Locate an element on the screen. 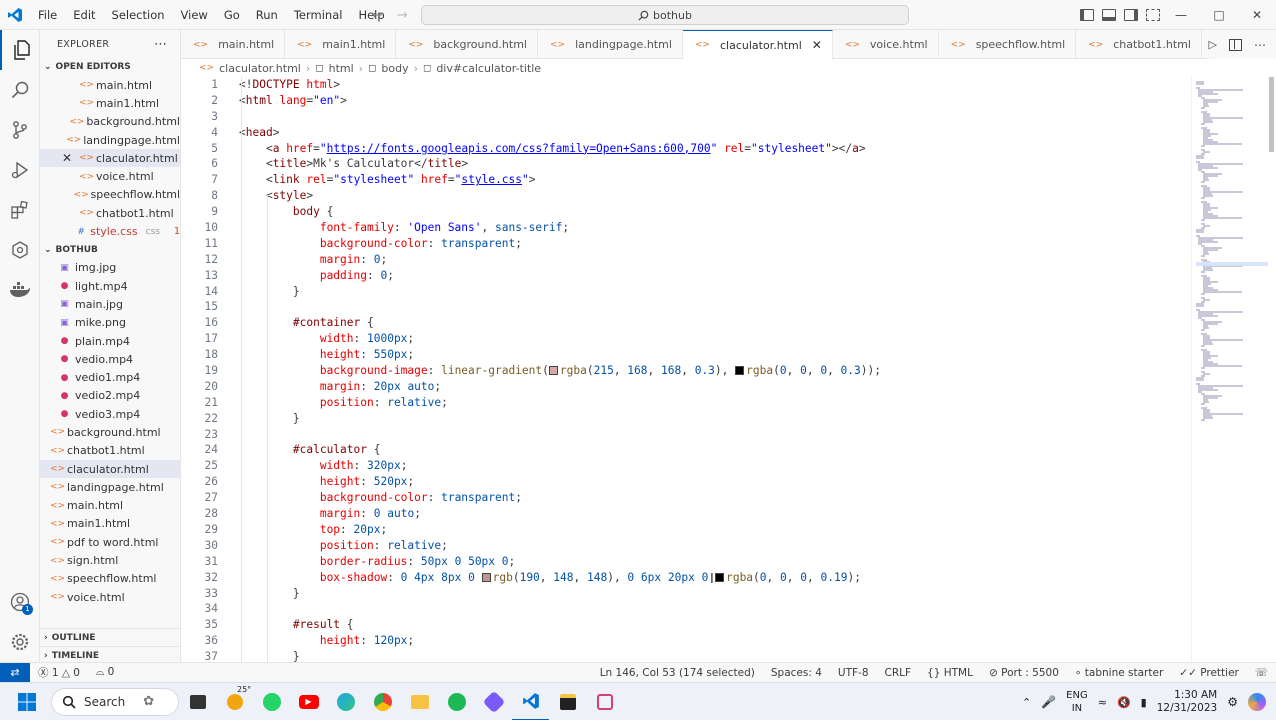 The height and width of the screenshot is (720, 1276). tab-landingpage-html: <> landingpage.html is located at coordinates (610, 44).